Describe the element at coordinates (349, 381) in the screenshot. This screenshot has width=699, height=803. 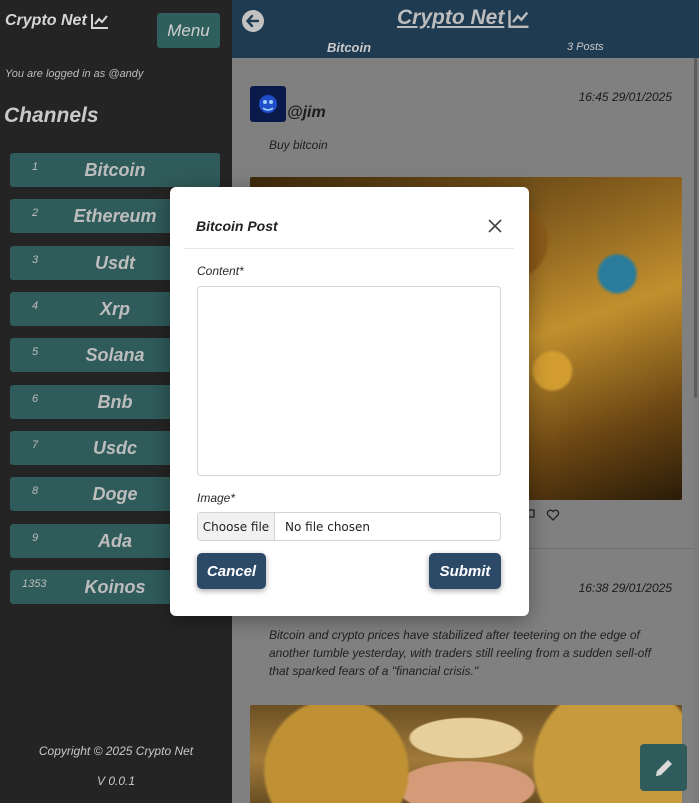
I see `content-textarea` at that location.